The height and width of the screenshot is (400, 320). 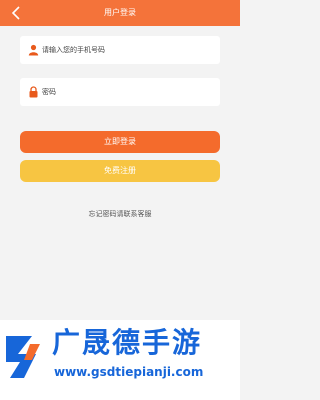 I want to click on password-field, so click(x=120, y=92).